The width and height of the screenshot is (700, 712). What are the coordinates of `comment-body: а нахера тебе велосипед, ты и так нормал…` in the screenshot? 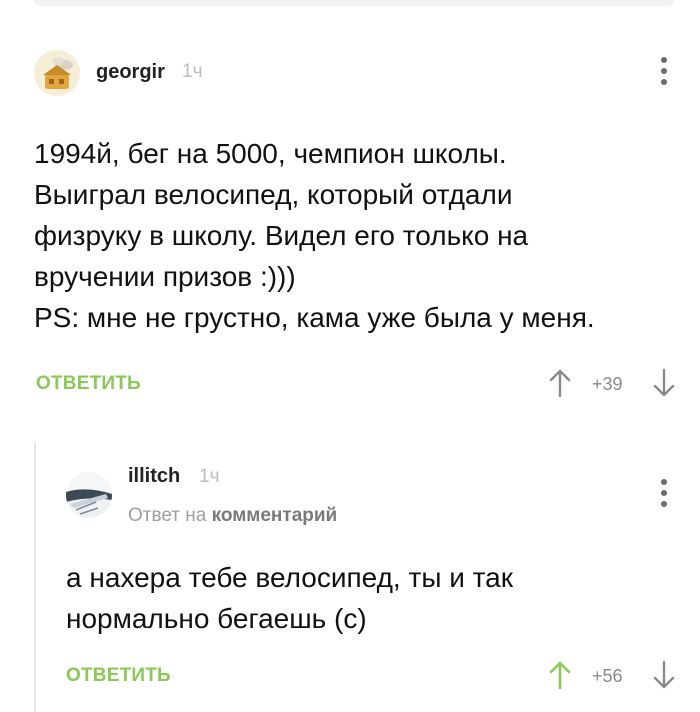 It's located at (371, 598).